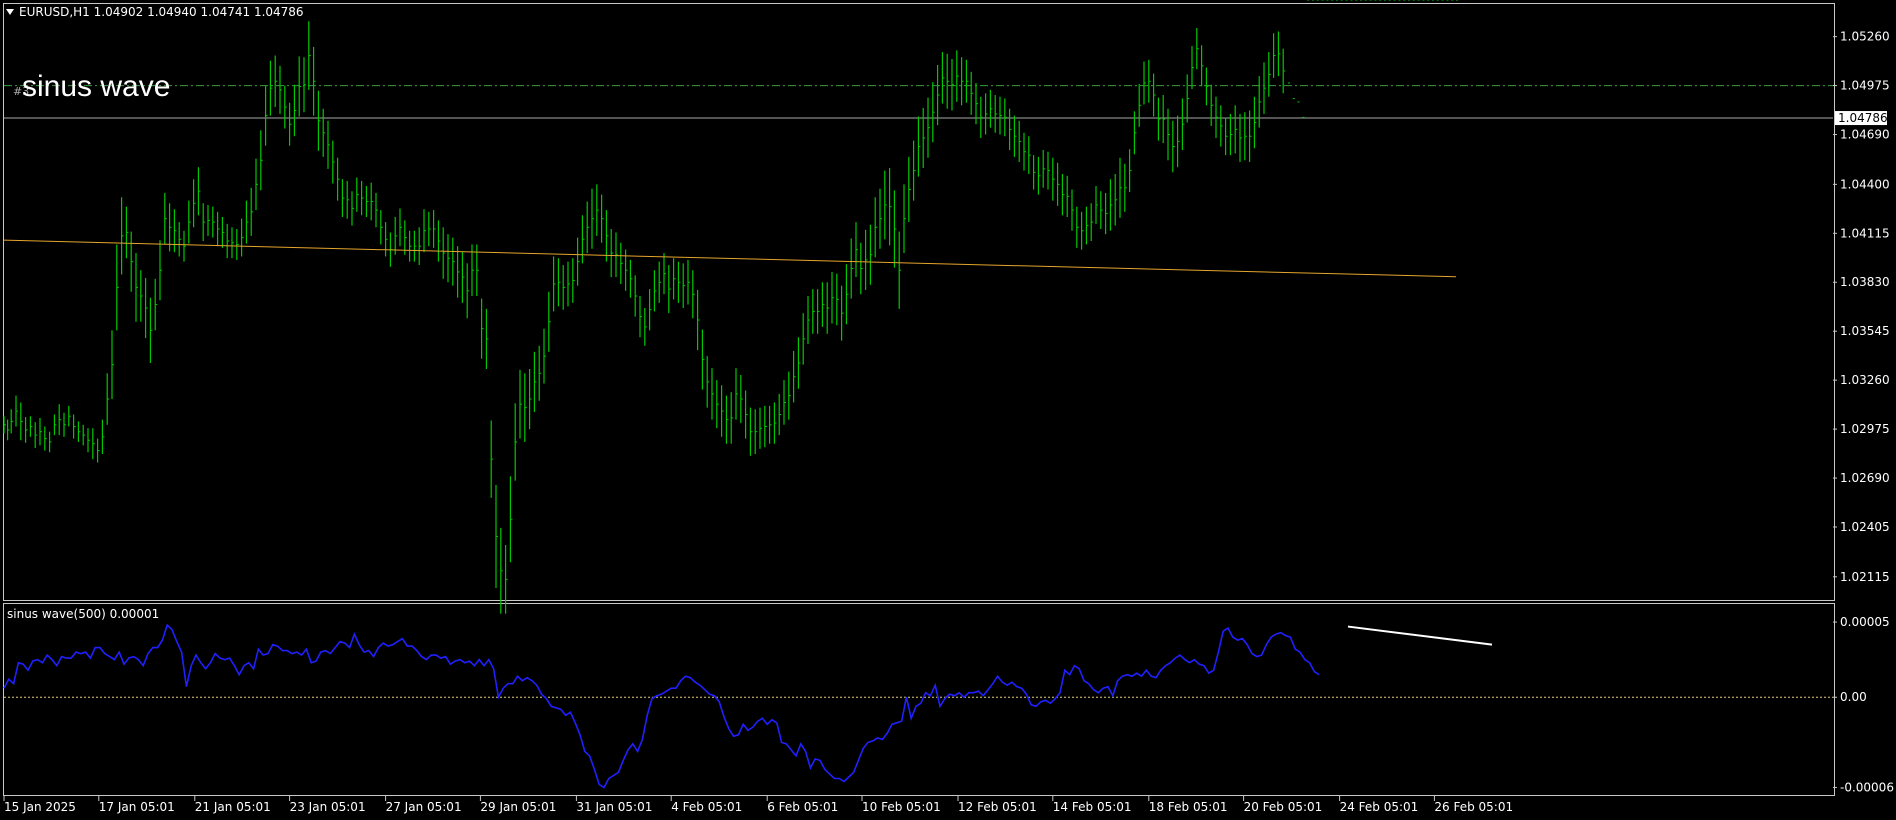 The height and width of the screenshot is (820, 1896). Describe the element at coordinates (1867, 787) in the screenshot. I see `indicator-ytick-label: -0.00006` at that location.